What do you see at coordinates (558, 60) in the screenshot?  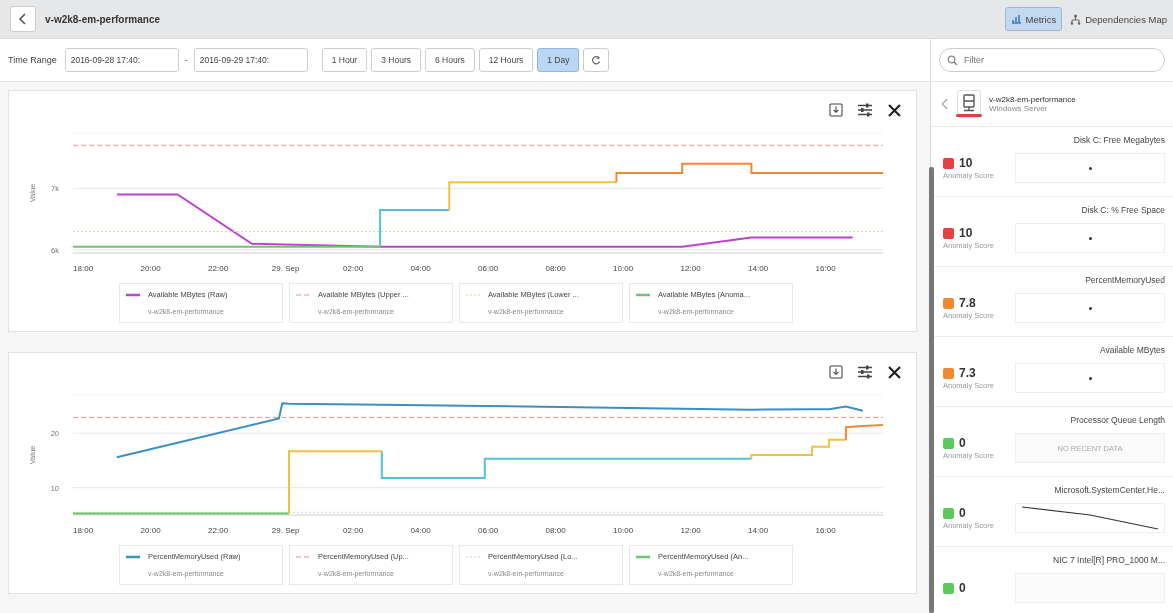 I see `range-button: 1 Day` at bounding box center [558, 60].